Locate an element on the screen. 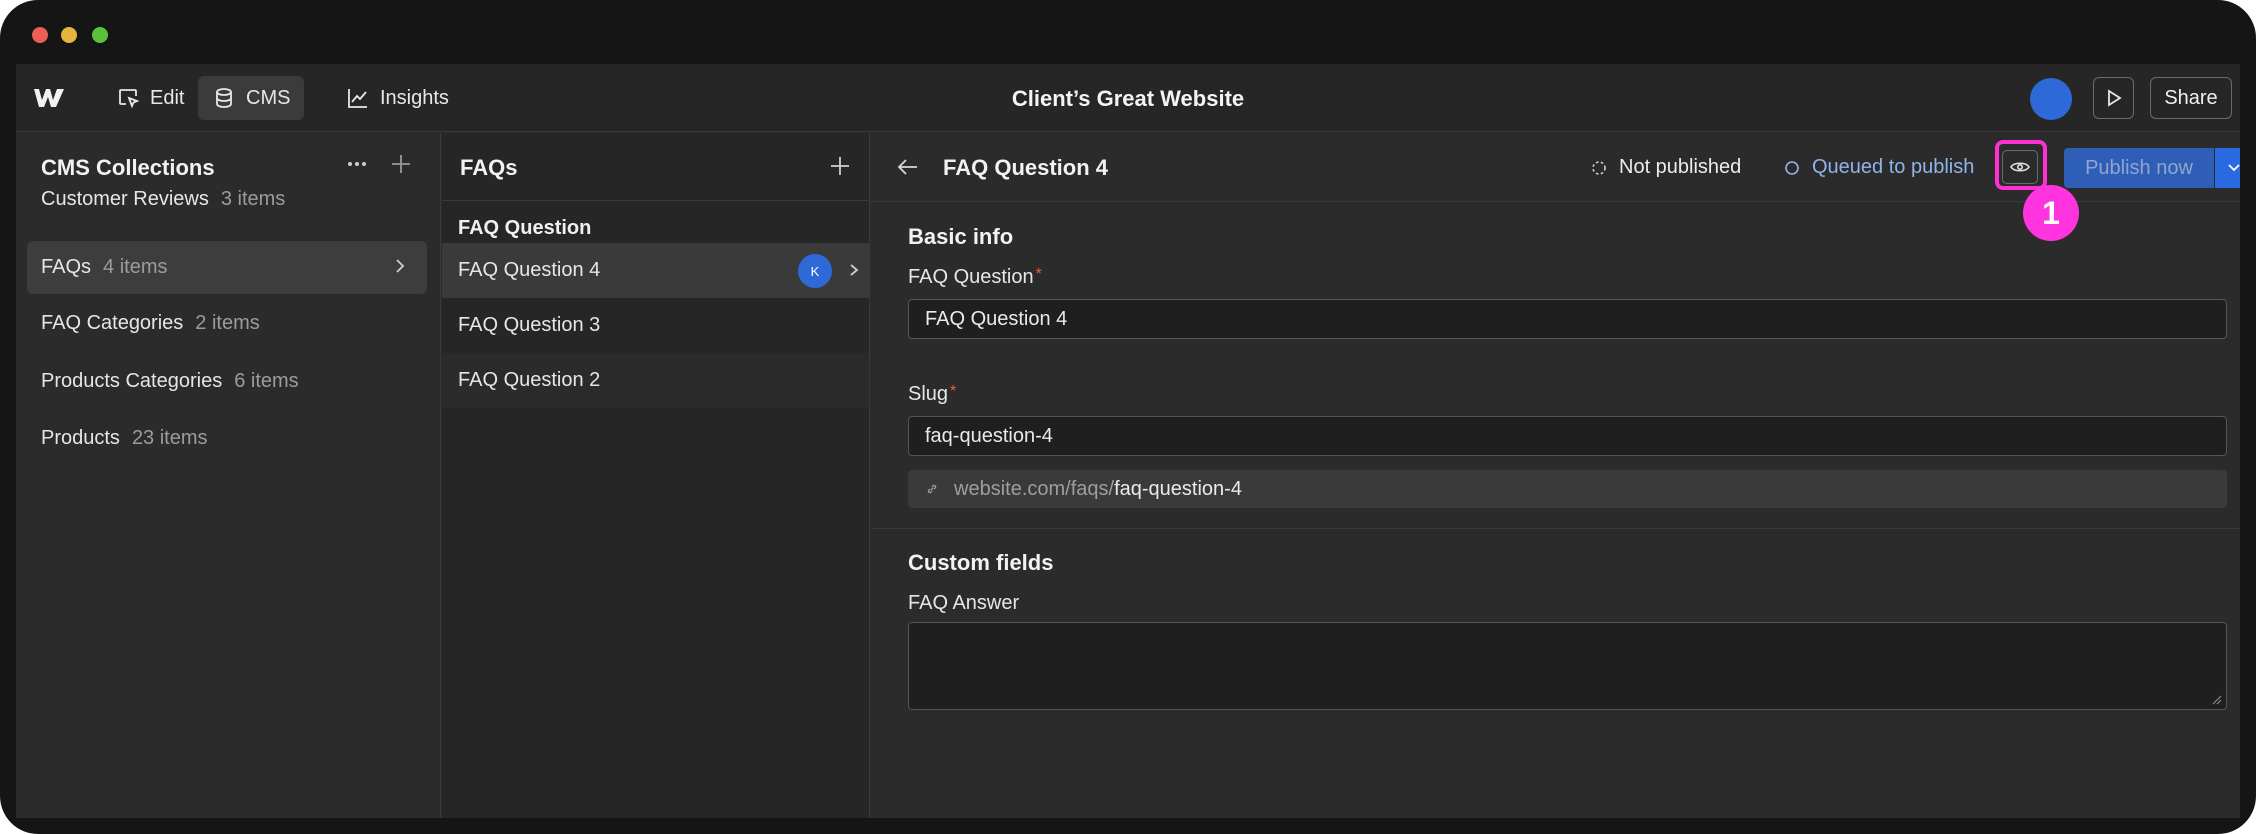 The width and height of the screenshot is (2256, 834). collection-item-faq-categories: FAQ Categories 2 items is located at coordinates (227, 323).